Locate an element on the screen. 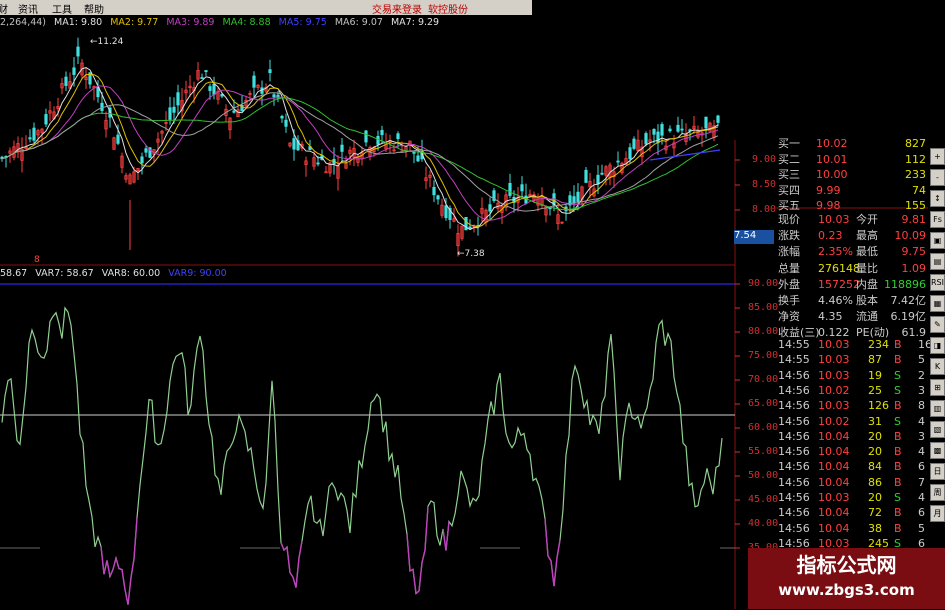  watermark-title: 指标公式网 is located at coordinates (846, 565).